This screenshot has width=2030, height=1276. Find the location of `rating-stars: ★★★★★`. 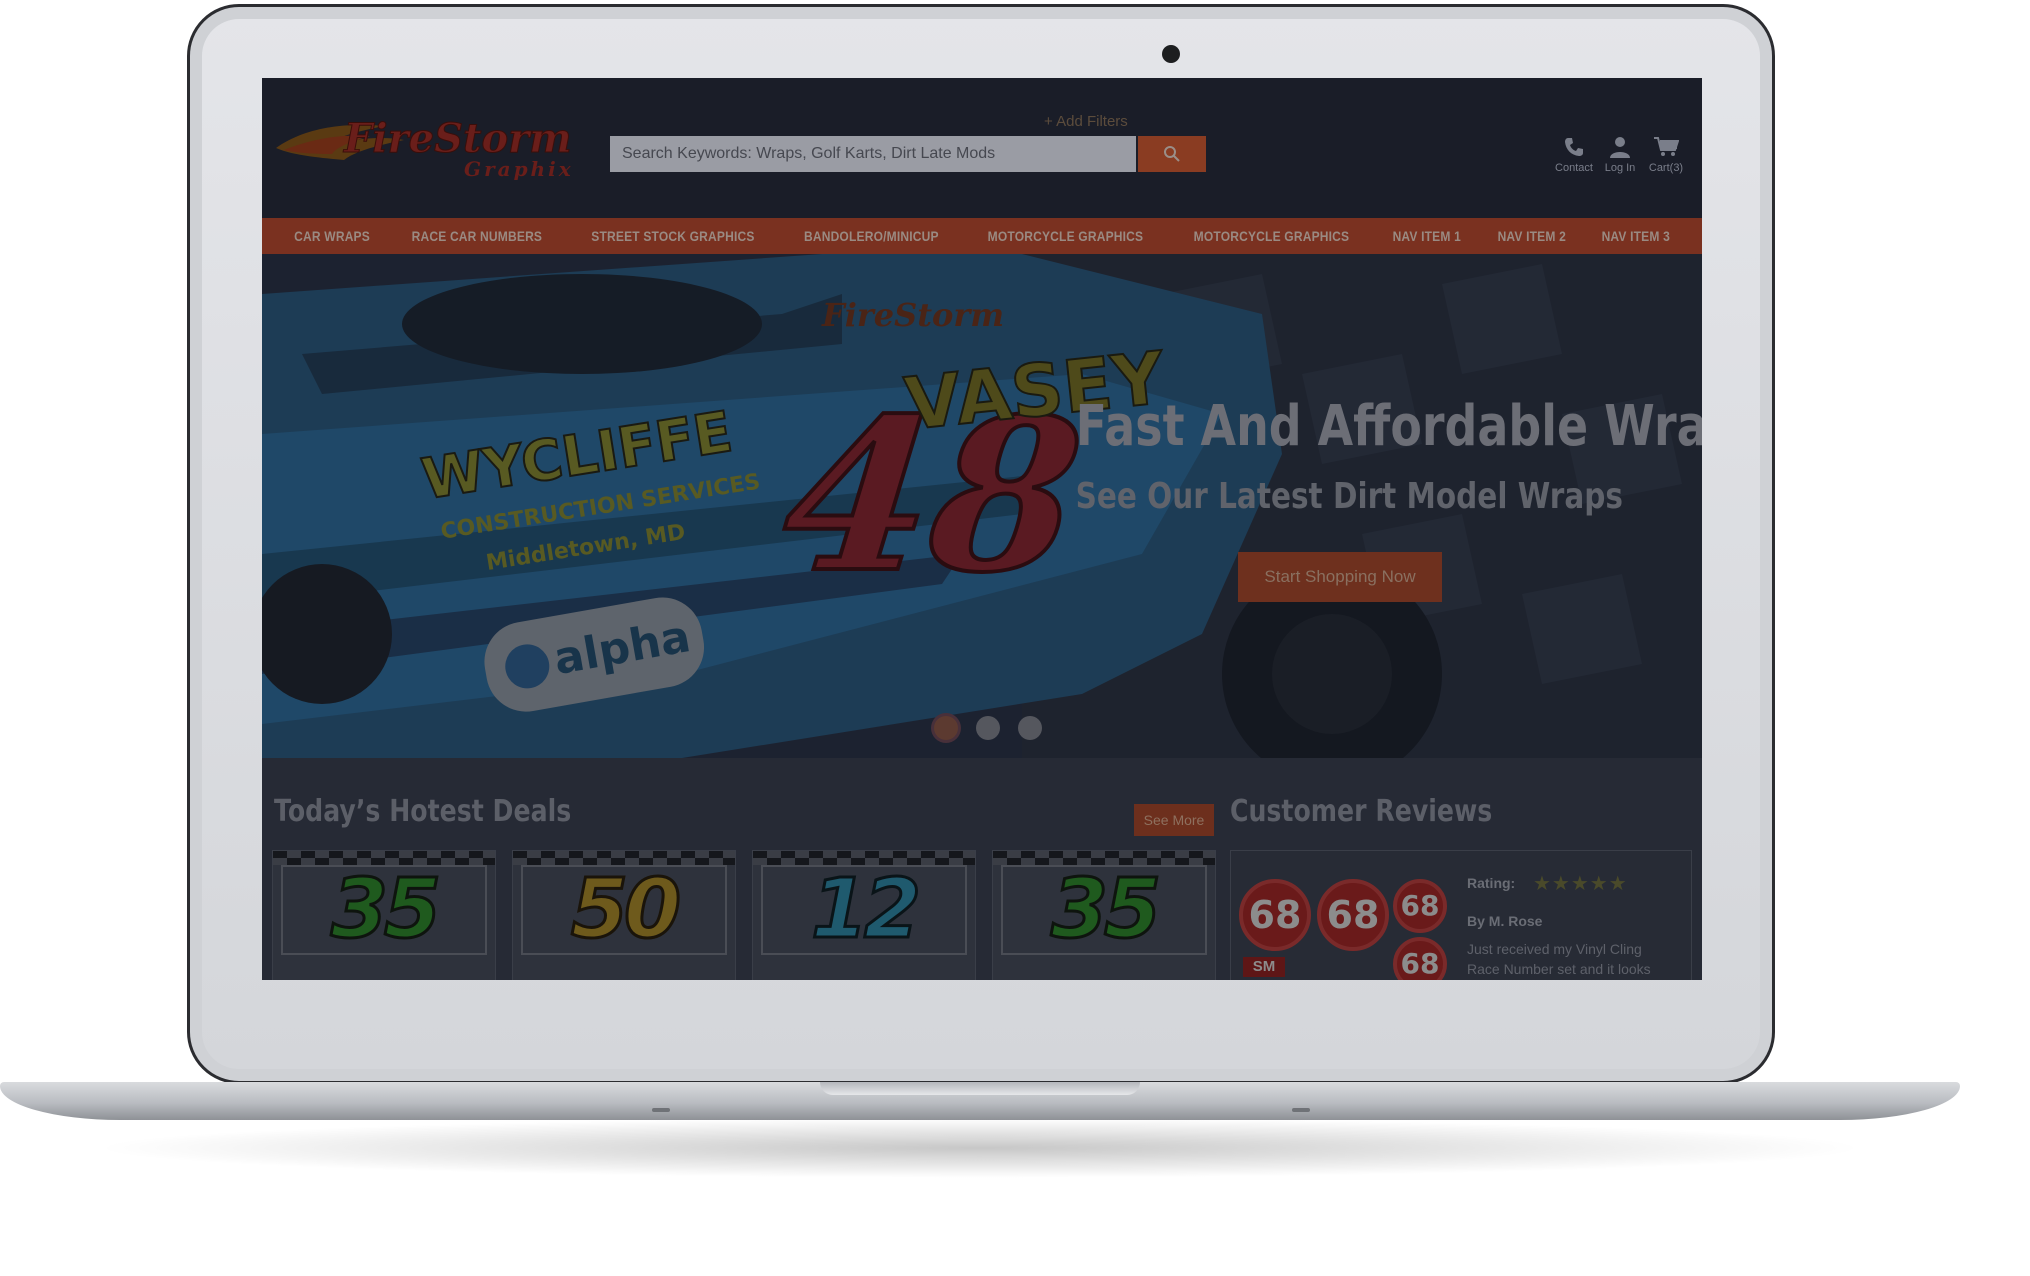

rating-stars: ★★★★★ is located at coordinates (1580, 884).